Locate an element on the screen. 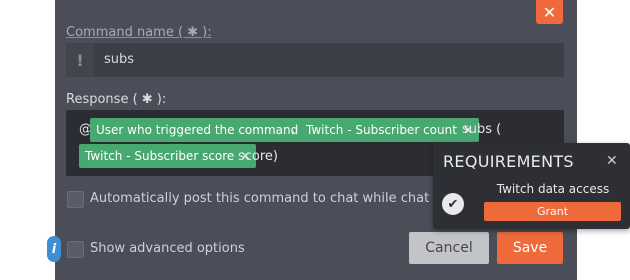  advanced-options-label: Show advanced options is located at coordinates (167, 248).